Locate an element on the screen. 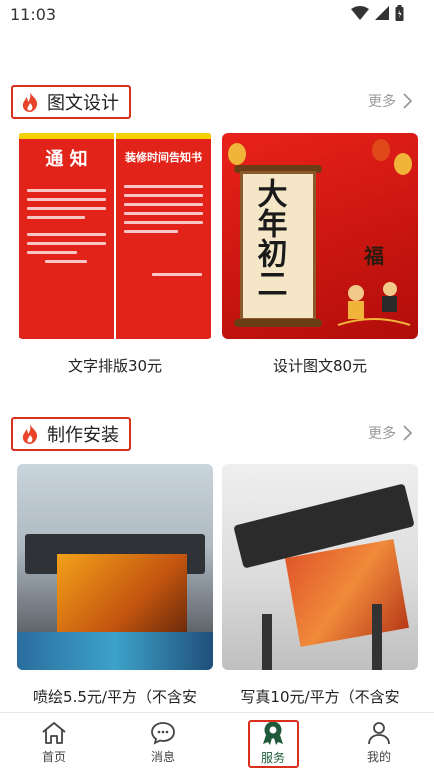 The image size is (434, 772). section-title-box: 图文设计 is located at coordinates (71, 102).